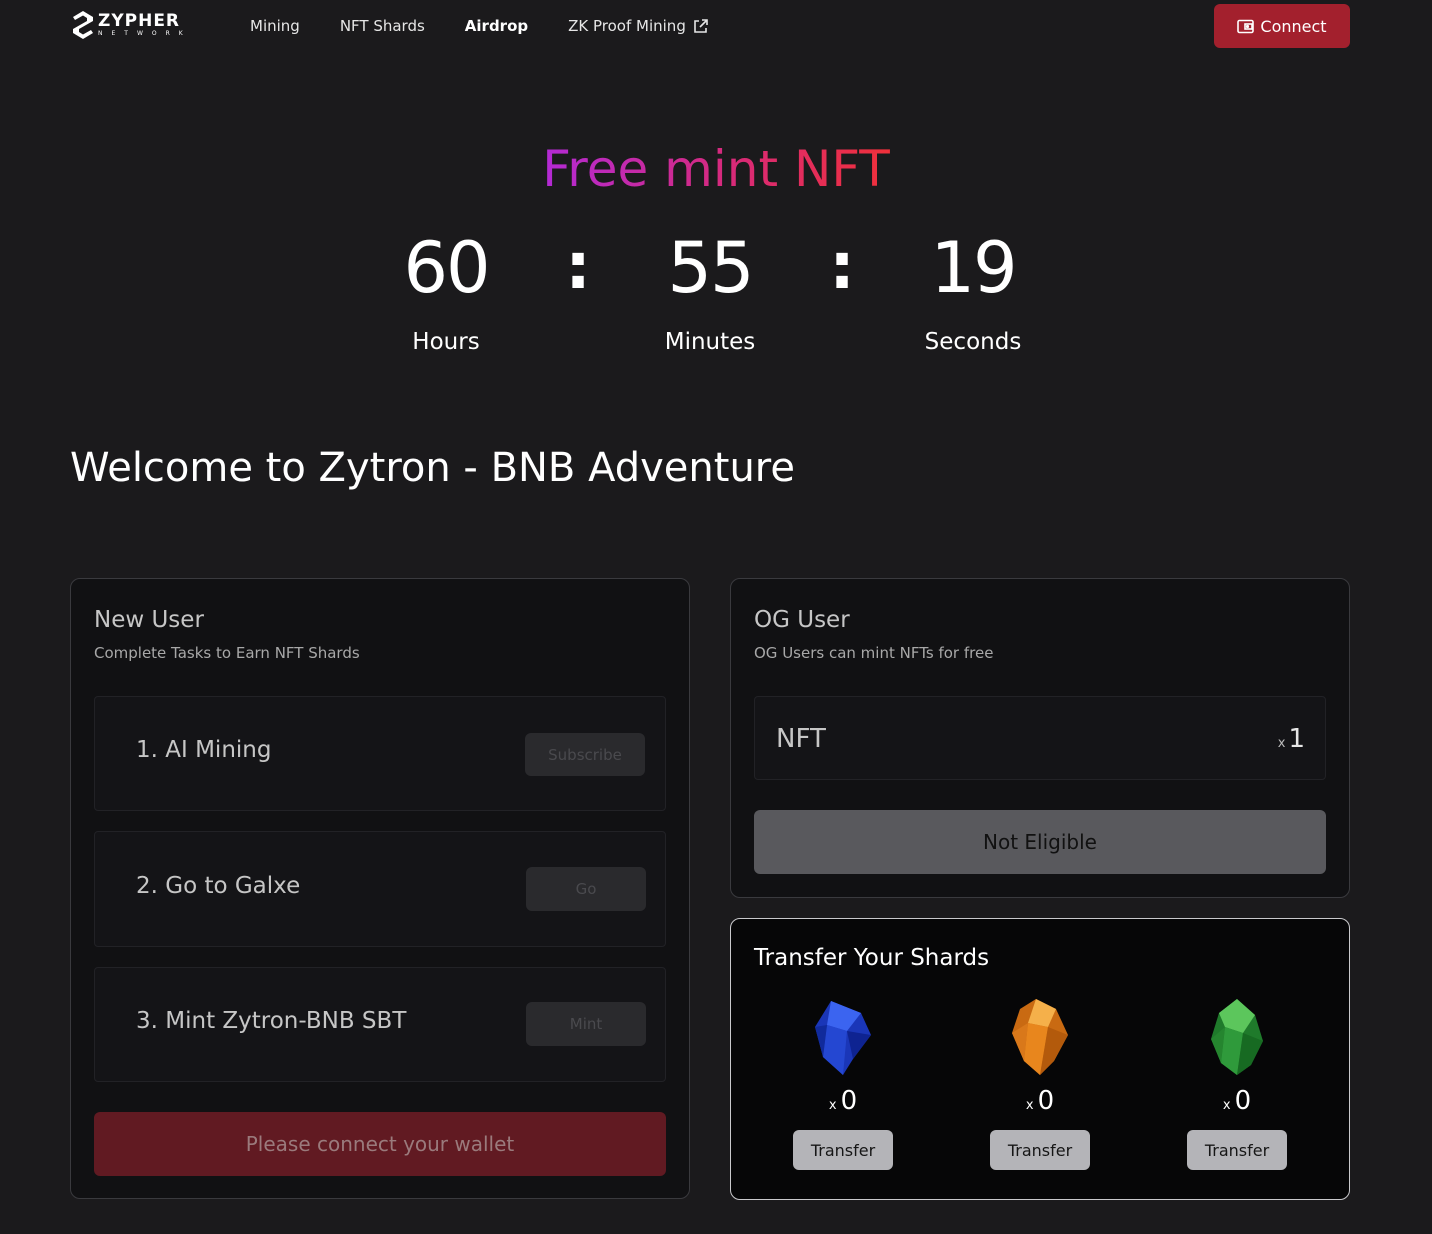 This screenshot has width=1432, height=1234. Describe the element at coordinates (204, 750) in the screenshot. I see `task-label: 1. AI Mining` at that location.